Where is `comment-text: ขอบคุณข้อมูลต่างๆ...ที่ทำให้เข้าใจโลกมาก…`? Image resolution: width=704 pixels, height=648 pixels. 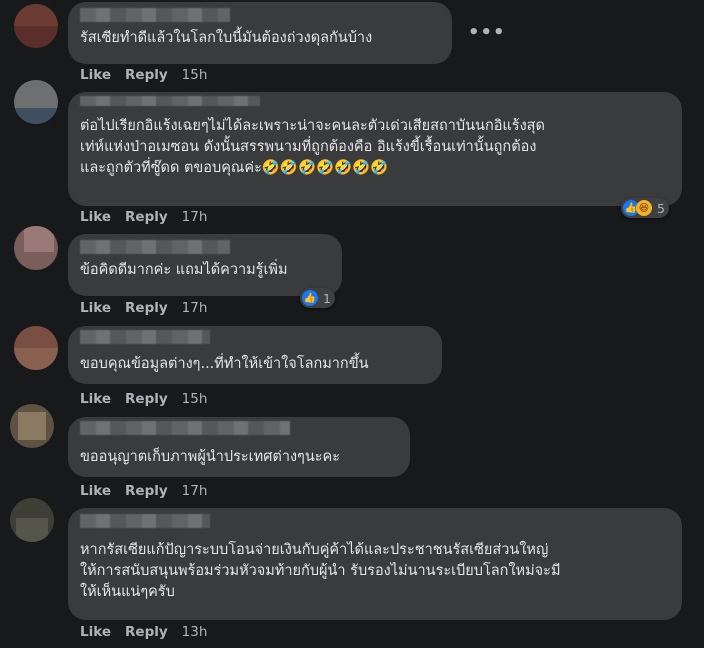
comment-text: ขอบคุณข้อมูลต่างๆ...ที่ทำให้เข้าใจโลกมาก… is located at coordinates (224, 364).